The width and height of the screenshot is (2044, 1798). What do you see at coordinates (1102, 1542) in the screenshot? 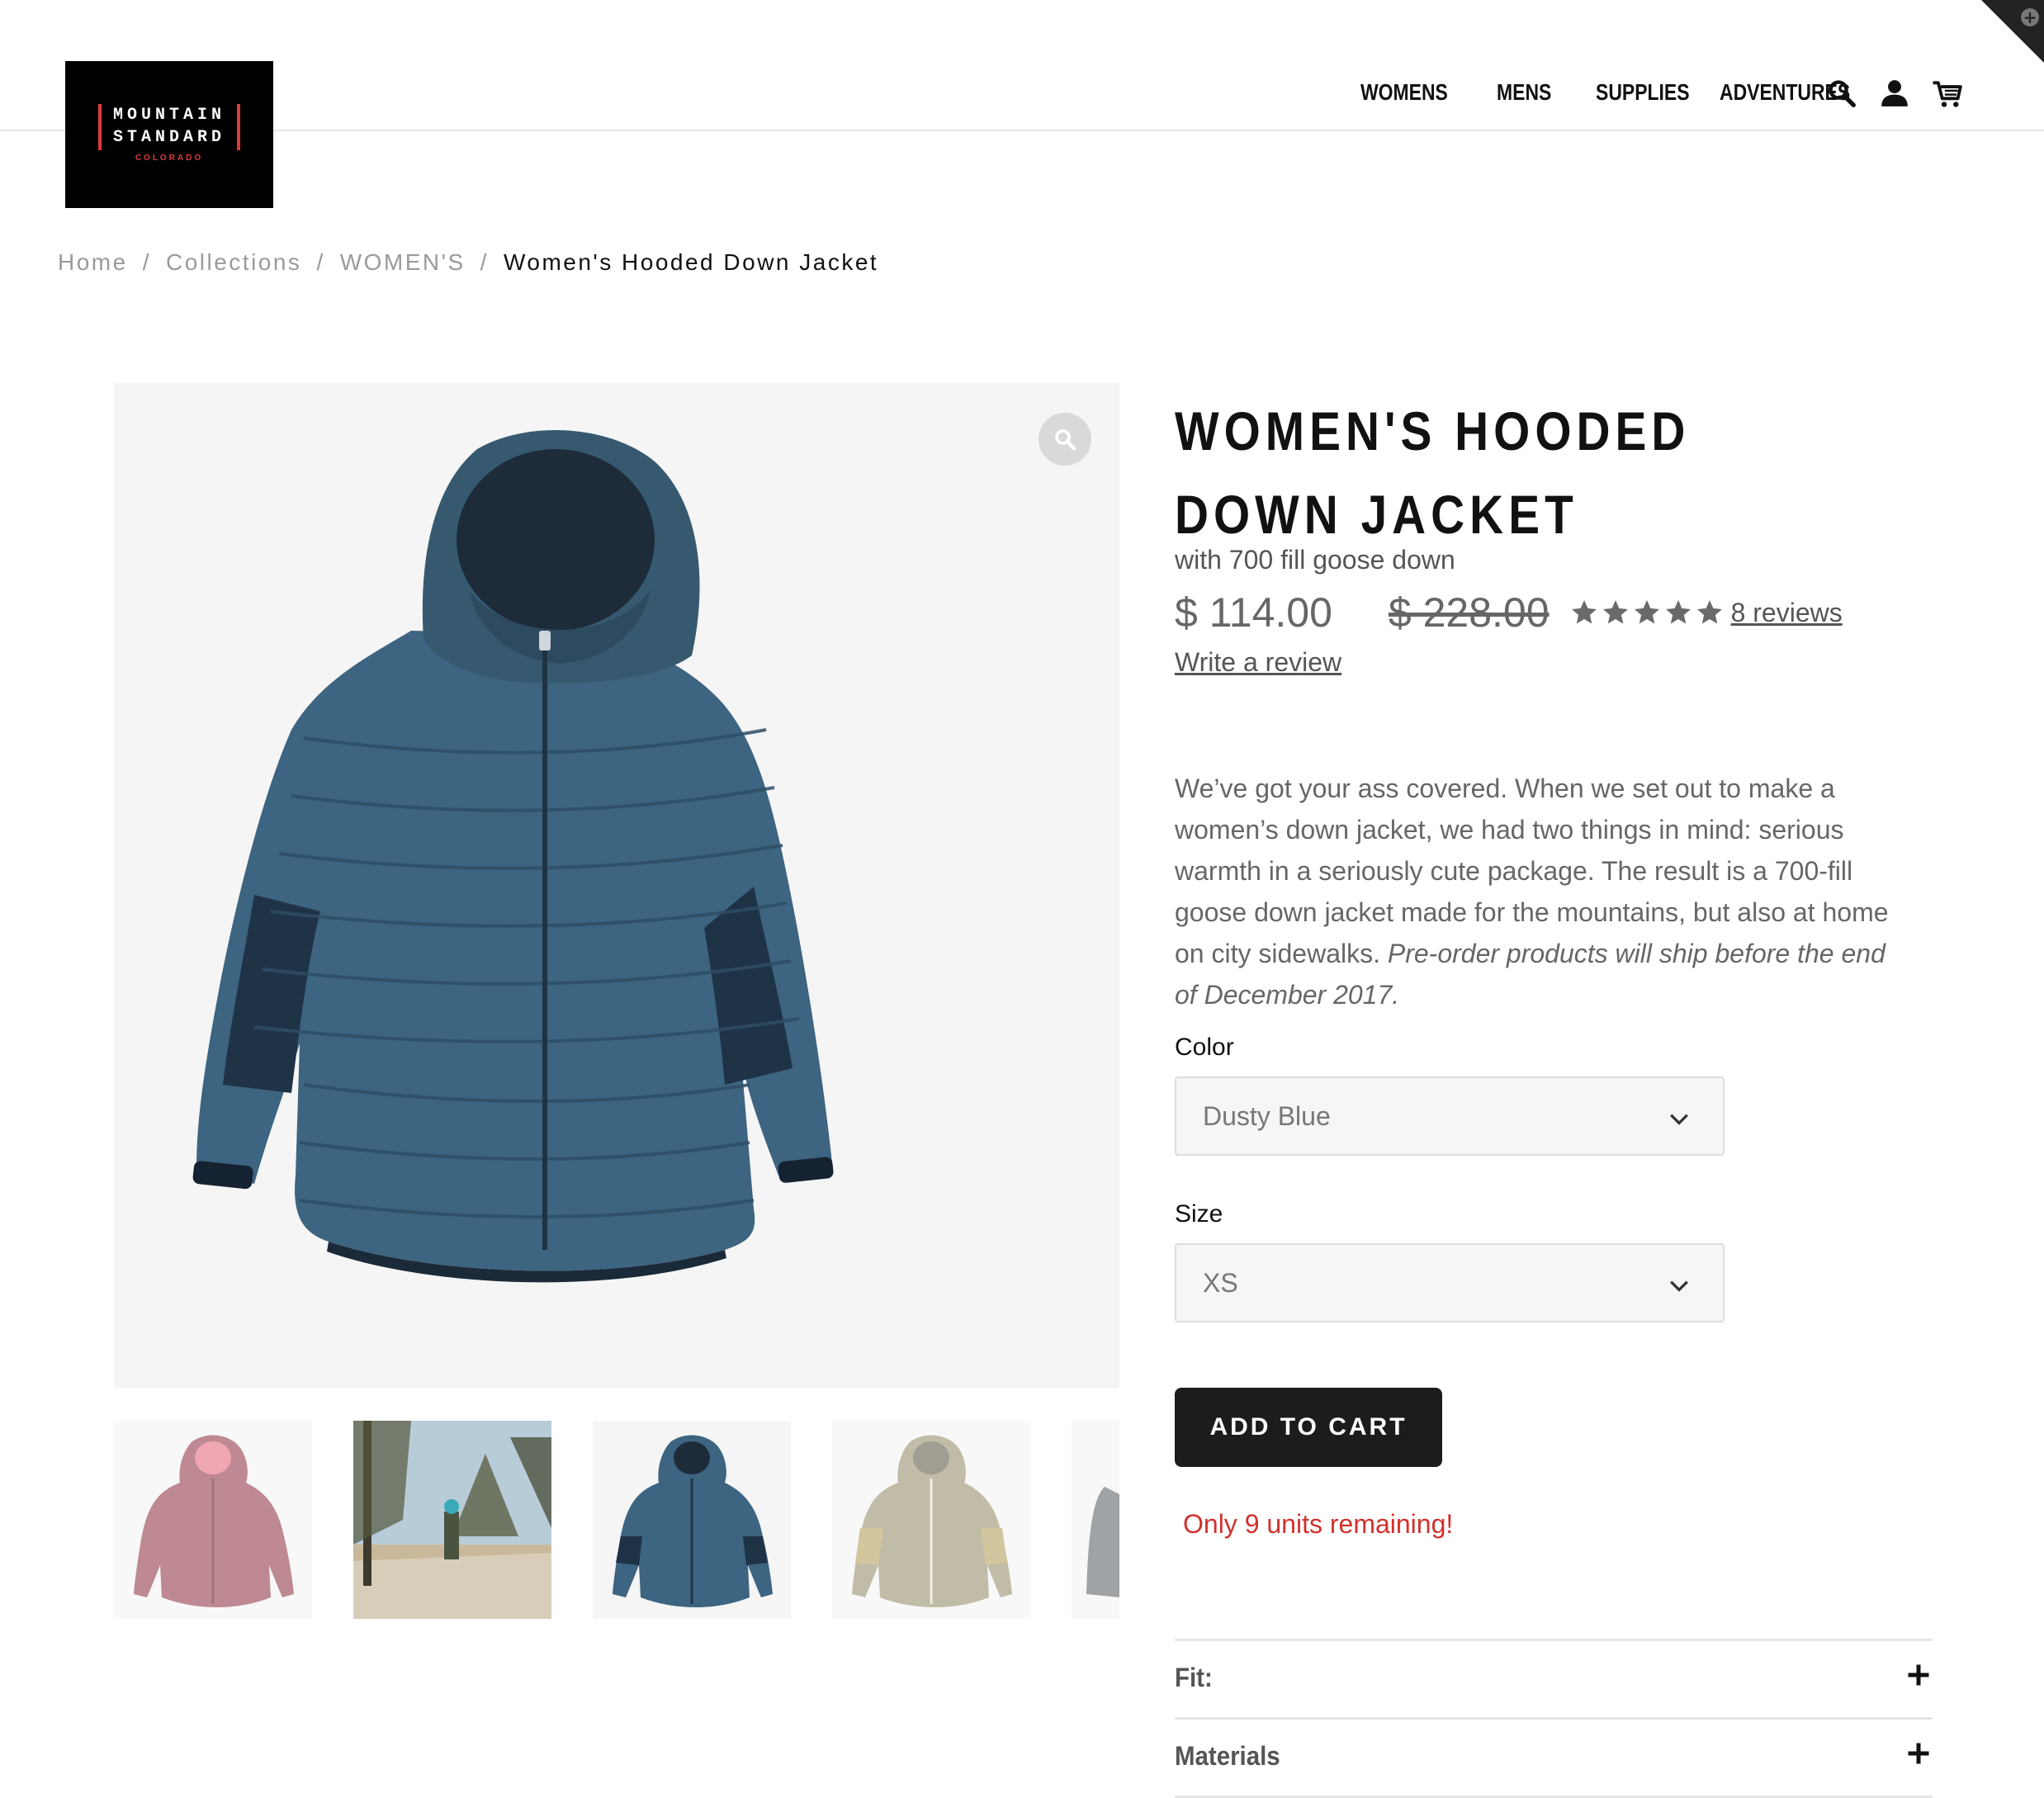
I see `grey-jacket-image` at bounding box center [1102, 1542].